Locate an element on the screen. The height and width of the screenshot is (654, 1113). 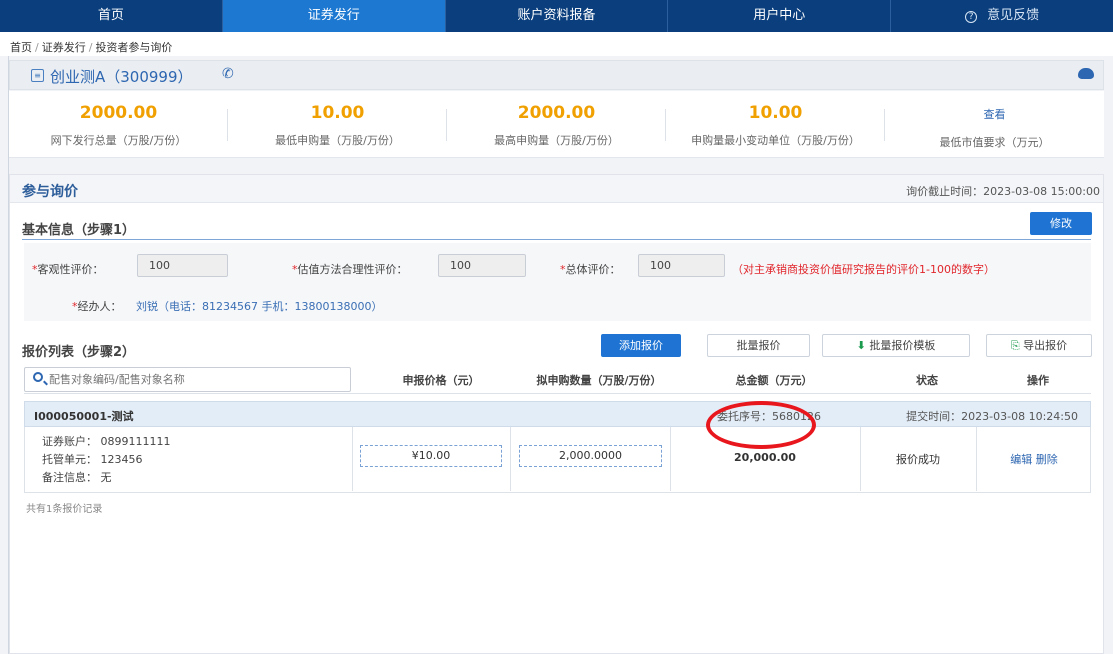
stat-min-market-value: 查看 最低市值要求（万元） is located at coordinates (994, 124).